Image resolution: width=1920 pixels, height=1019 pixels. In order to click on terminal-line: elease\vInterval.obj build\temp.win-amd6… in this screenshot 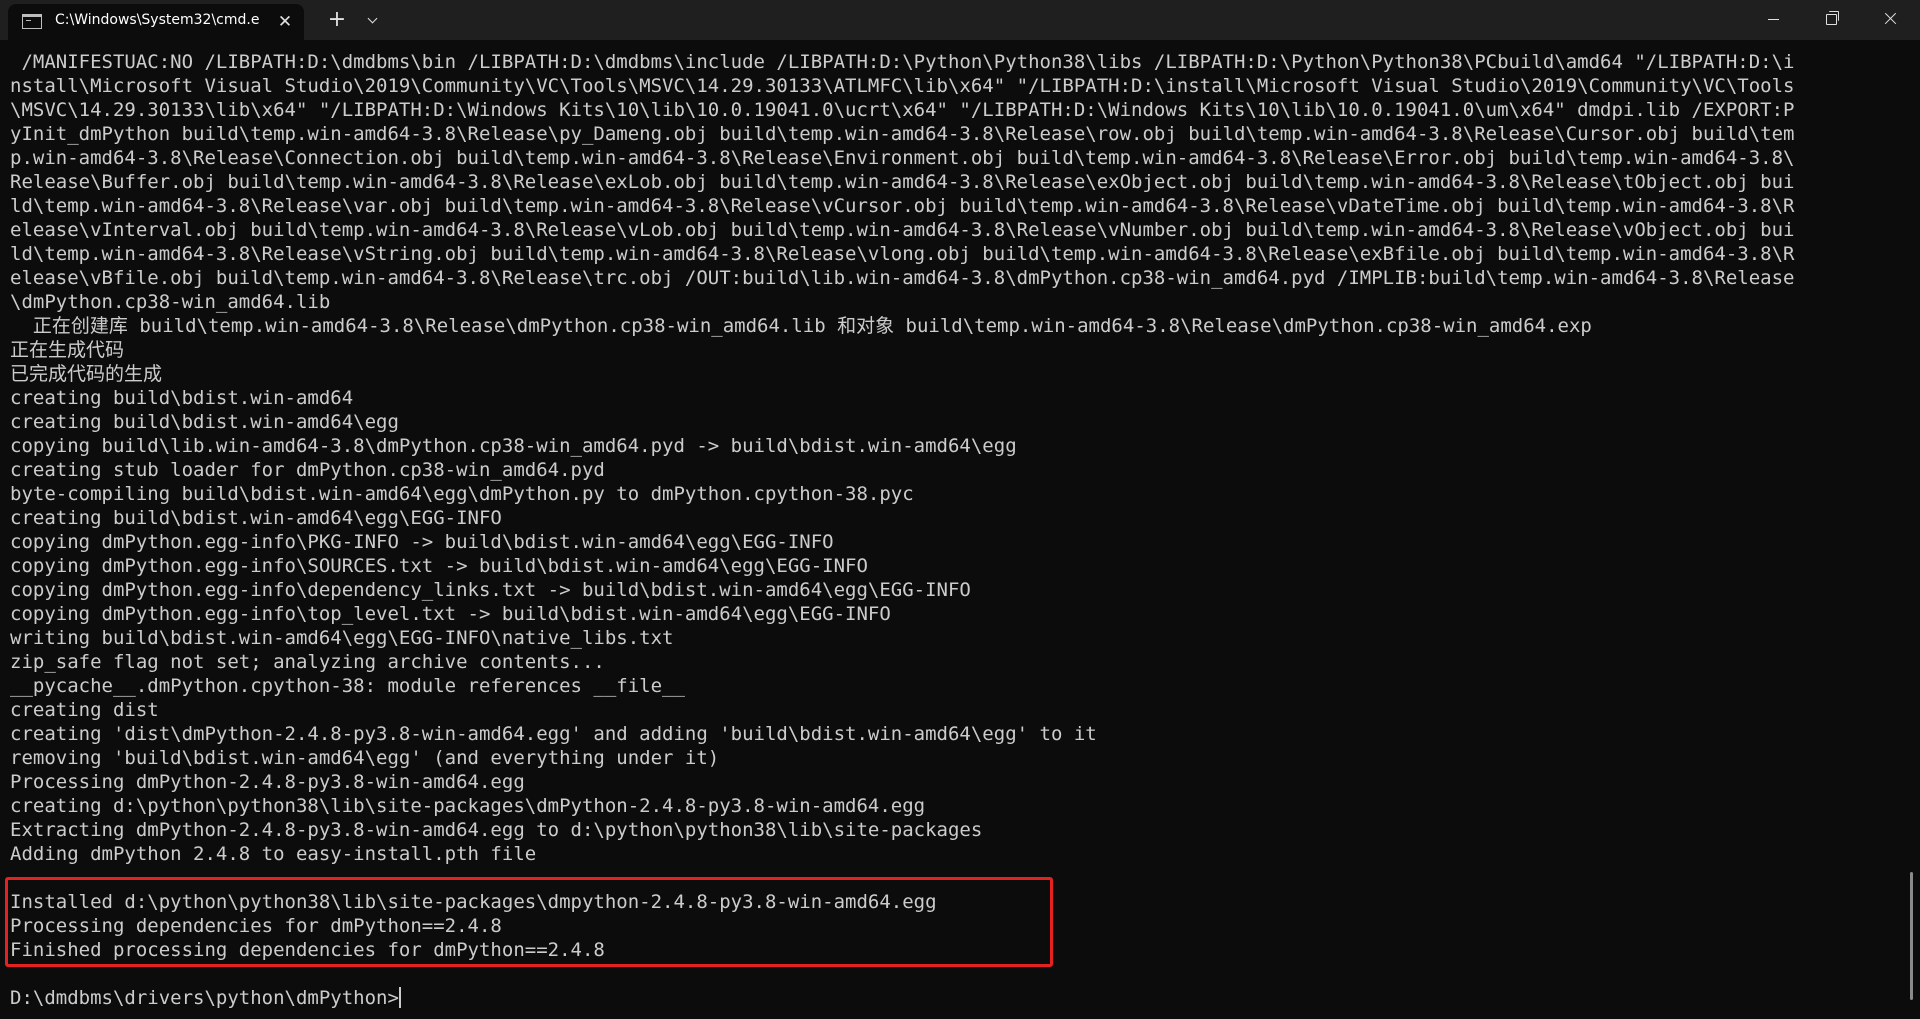, I will do `click(902, 230)`.